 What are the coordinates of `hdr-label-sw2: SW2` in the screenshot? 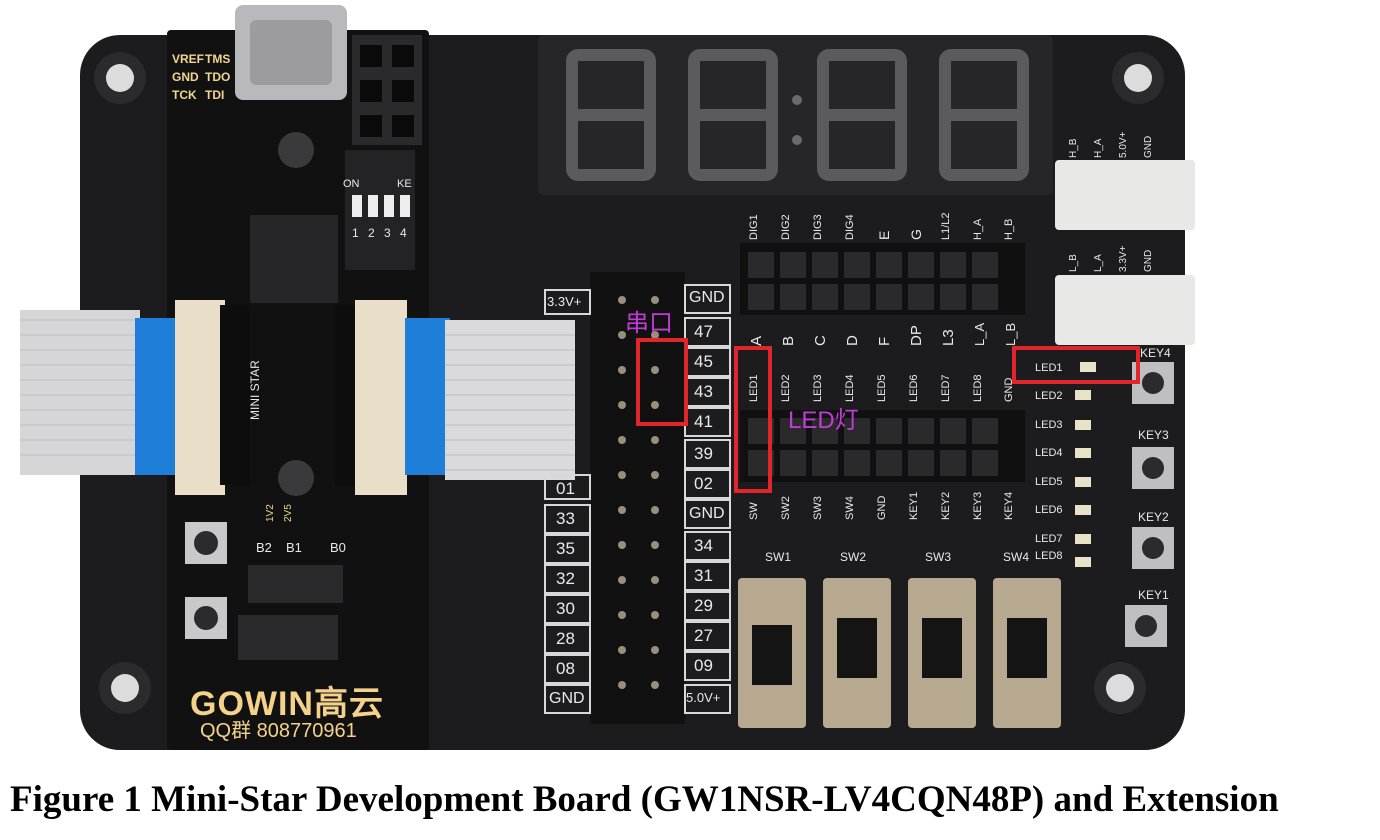 It's located at (786, 508).